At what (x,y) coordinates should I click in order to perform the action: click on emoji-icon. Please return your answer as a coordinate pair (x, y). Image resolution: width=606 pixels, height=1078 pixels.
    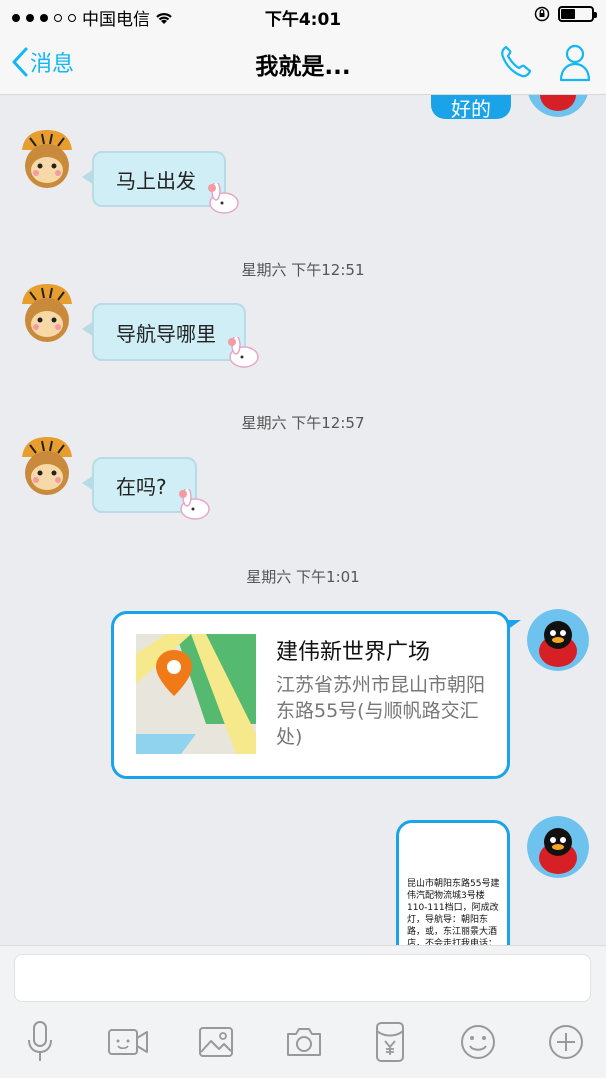
    Looking at the image, I should click on (478, 1042).